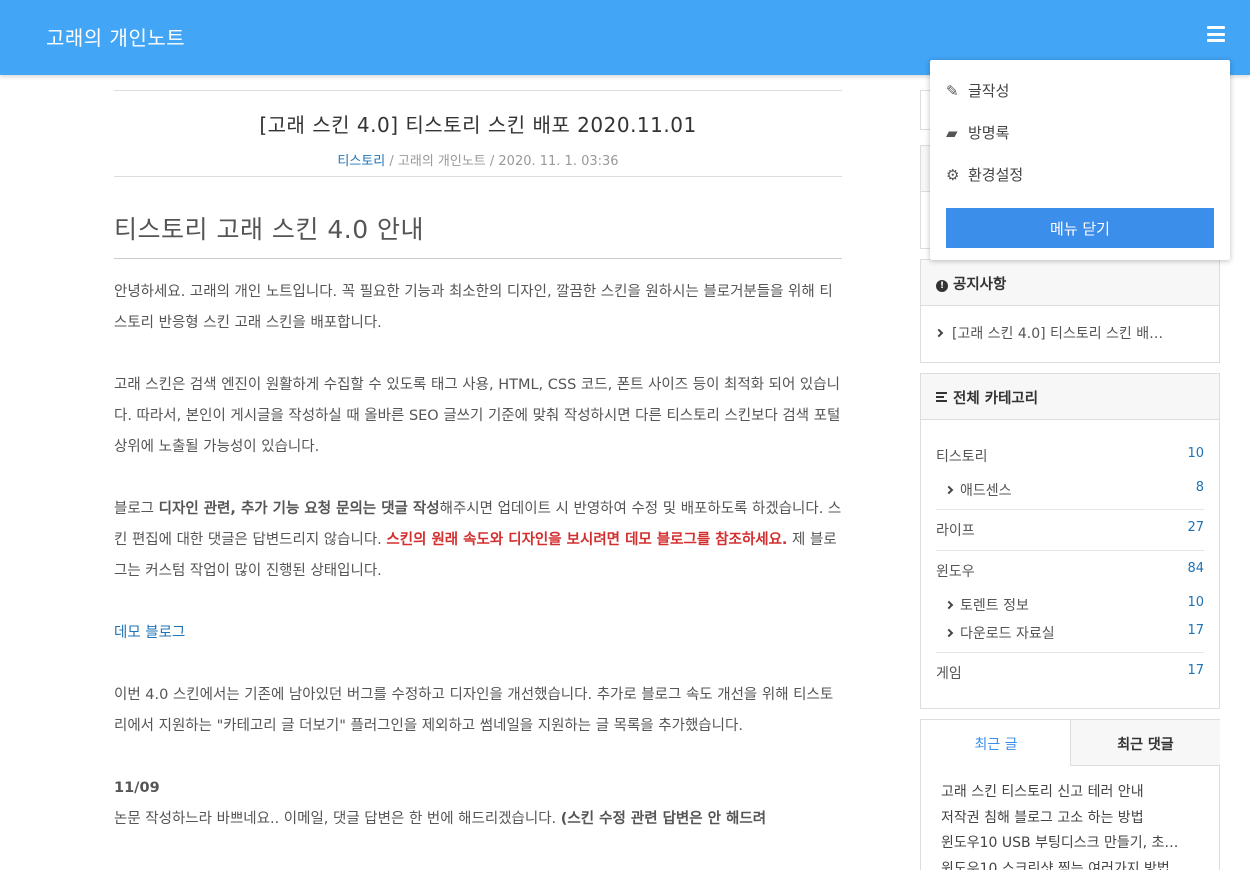 This screenshot has height=870, width=1250. I want to click on gear-icon: ⚙, so click(953, 175).